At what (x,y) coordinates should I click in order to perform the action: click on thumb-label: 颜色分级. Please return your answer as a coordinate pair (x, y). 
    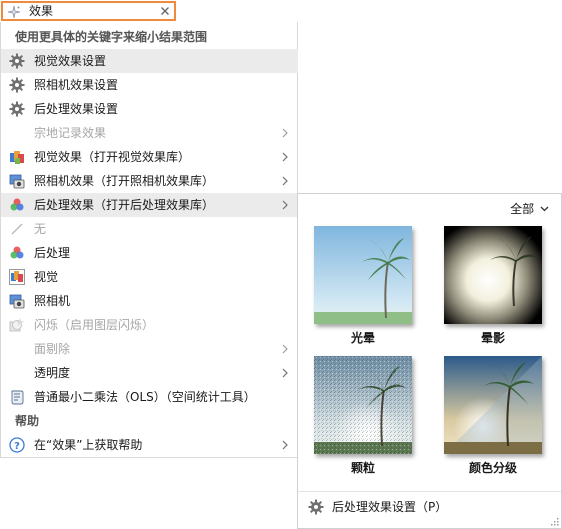
    Looking at the image, I should click on (492, 468).